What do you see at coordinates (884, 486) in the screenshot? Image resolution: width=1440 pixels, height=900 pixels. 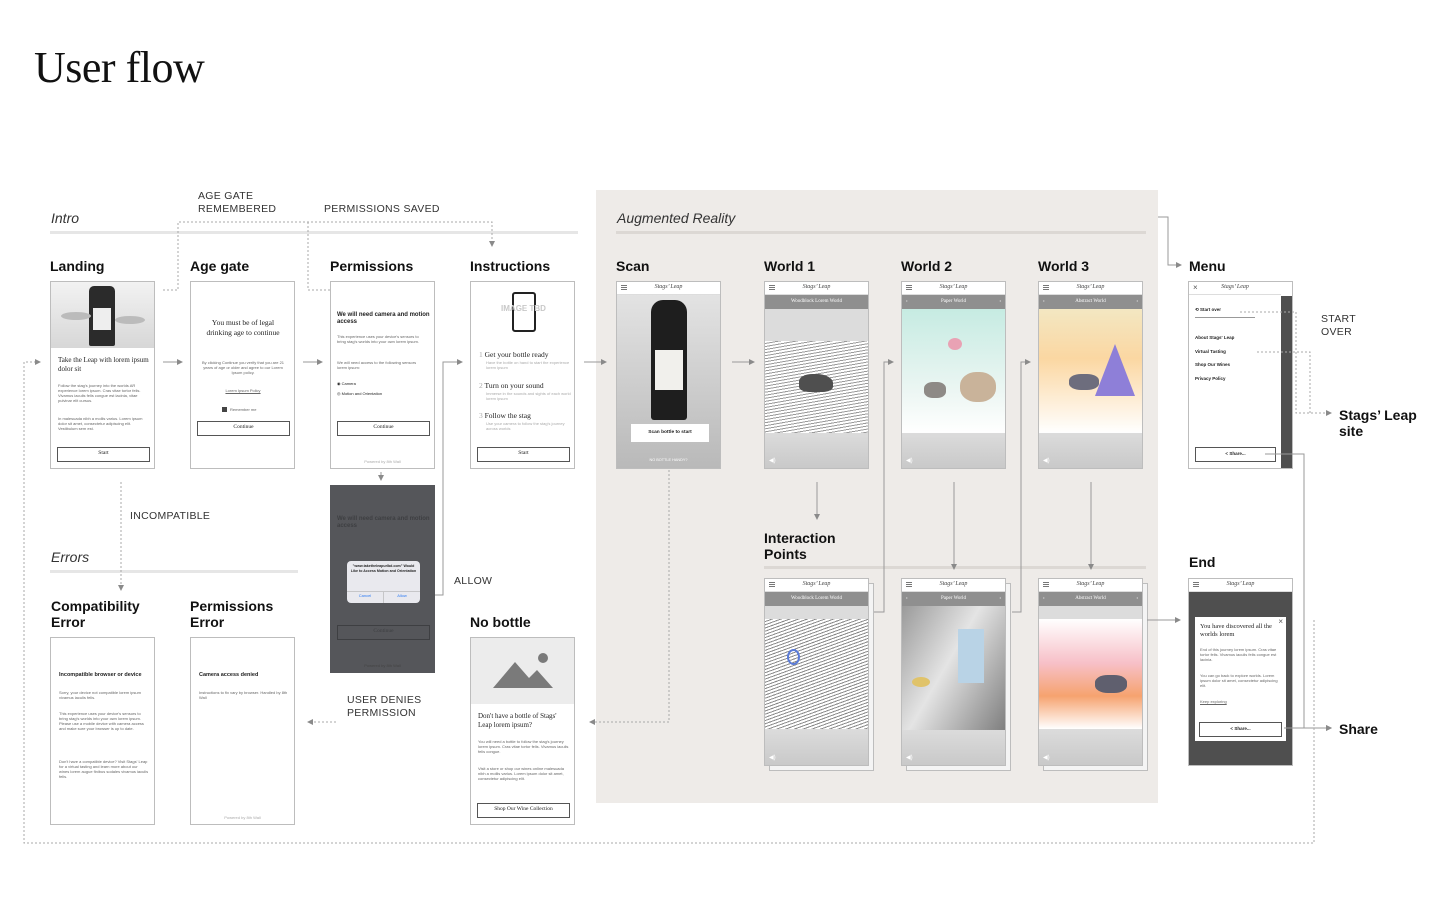 I see `arrow-interaction1-world2` at bounding box center [884, 486].